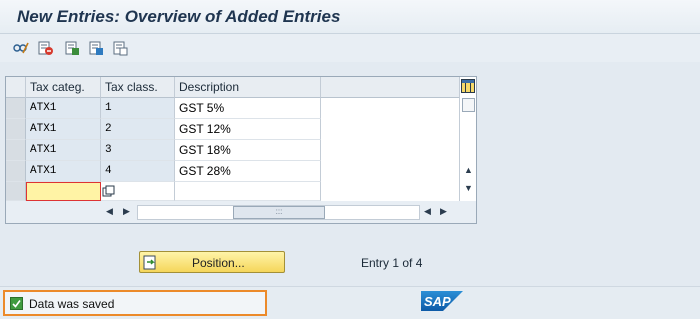 Image resolution: width=700 pixels, height=319 pixels. What do you see at coordinates (468, 170) in the screenshot?
I see `scroll-up-arrow-icon: ▲` at bounding box center [468, 170].